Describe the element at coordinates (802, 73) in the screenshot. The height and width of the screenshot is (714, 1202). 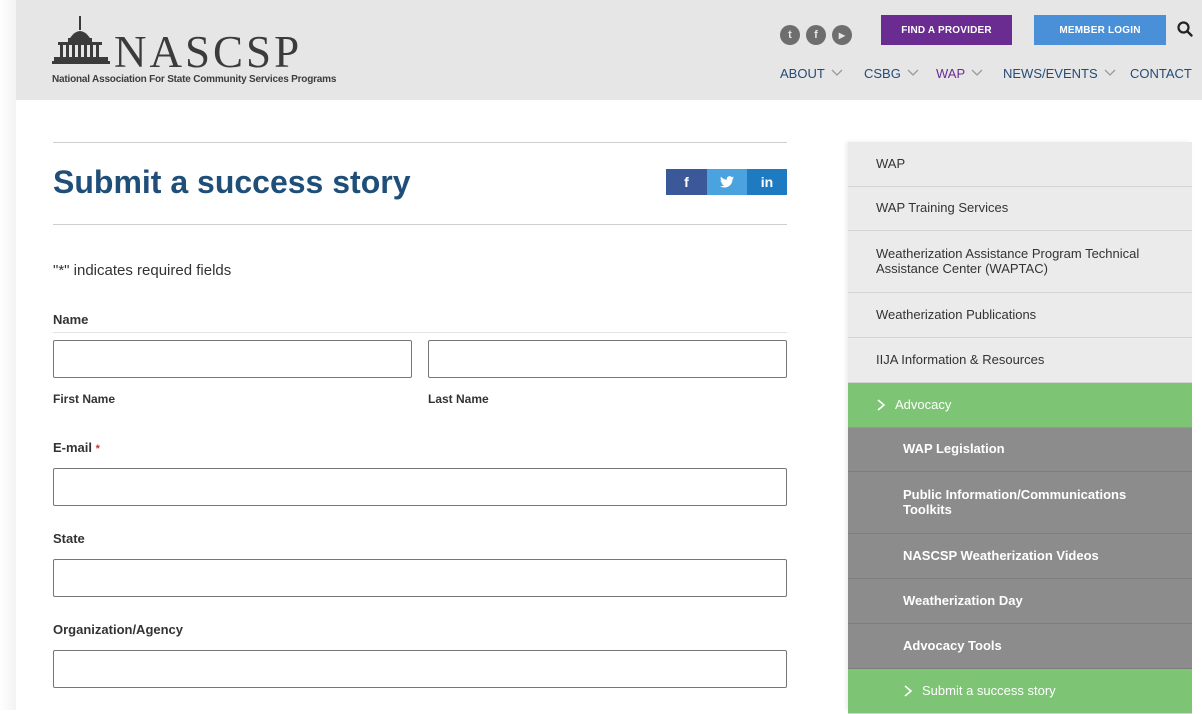
I see `nav-about-label: ABOUT` at that location.